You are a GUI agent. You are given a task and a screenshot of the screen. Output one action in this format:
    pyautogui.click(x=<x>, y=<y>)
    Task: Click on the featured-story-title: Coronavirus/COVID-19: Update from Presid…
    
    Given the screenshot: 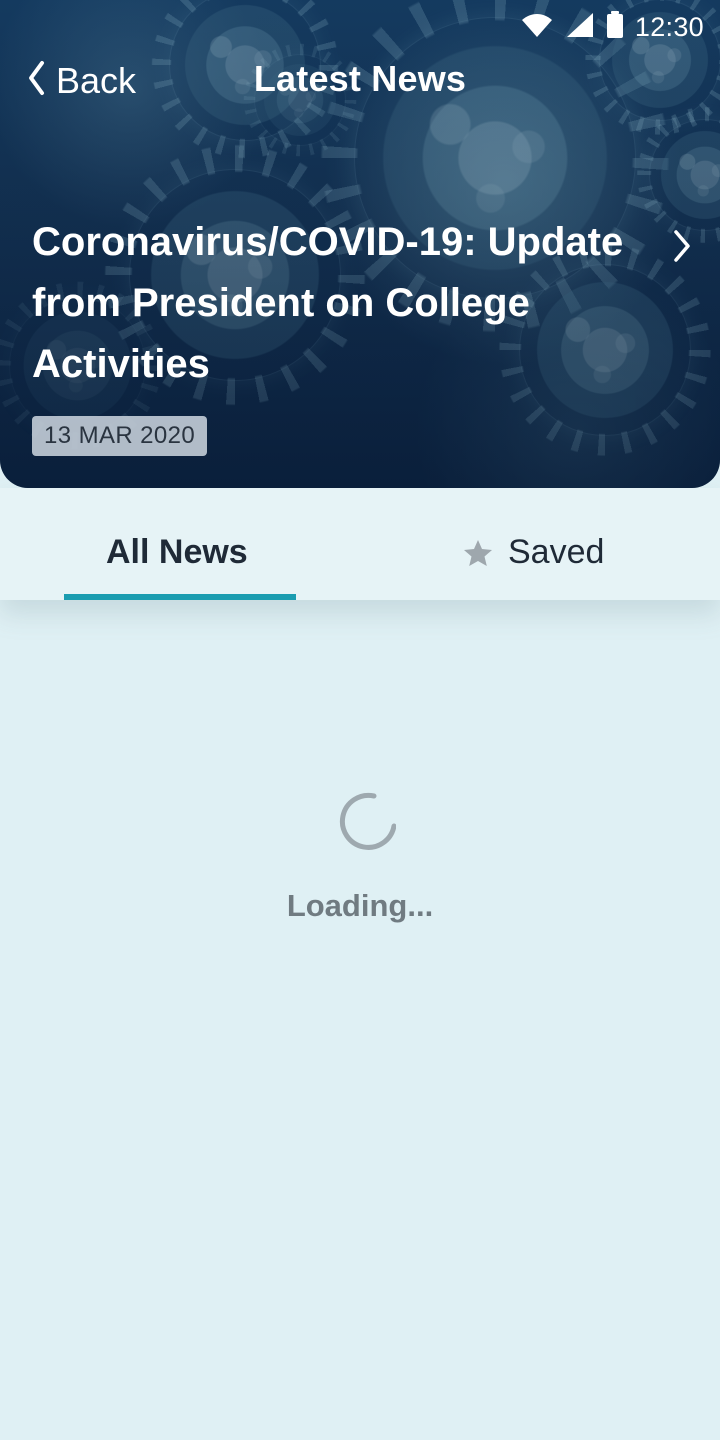 What is the action you would take?
    pyautogui.click(x=328, y=303)
    